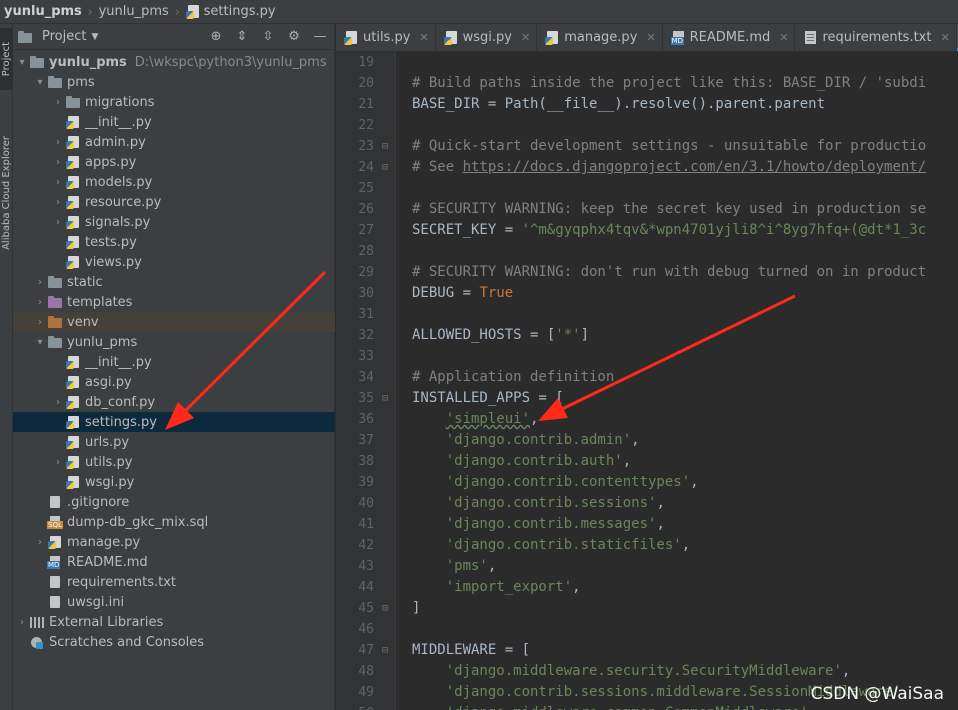 This screenshot has height=710, width=958. What do you see at coordinates (134, 11) in the screenshot?
I see `breadcrumb-item-package: yunlu_pms` at bounding box center [134, 11].